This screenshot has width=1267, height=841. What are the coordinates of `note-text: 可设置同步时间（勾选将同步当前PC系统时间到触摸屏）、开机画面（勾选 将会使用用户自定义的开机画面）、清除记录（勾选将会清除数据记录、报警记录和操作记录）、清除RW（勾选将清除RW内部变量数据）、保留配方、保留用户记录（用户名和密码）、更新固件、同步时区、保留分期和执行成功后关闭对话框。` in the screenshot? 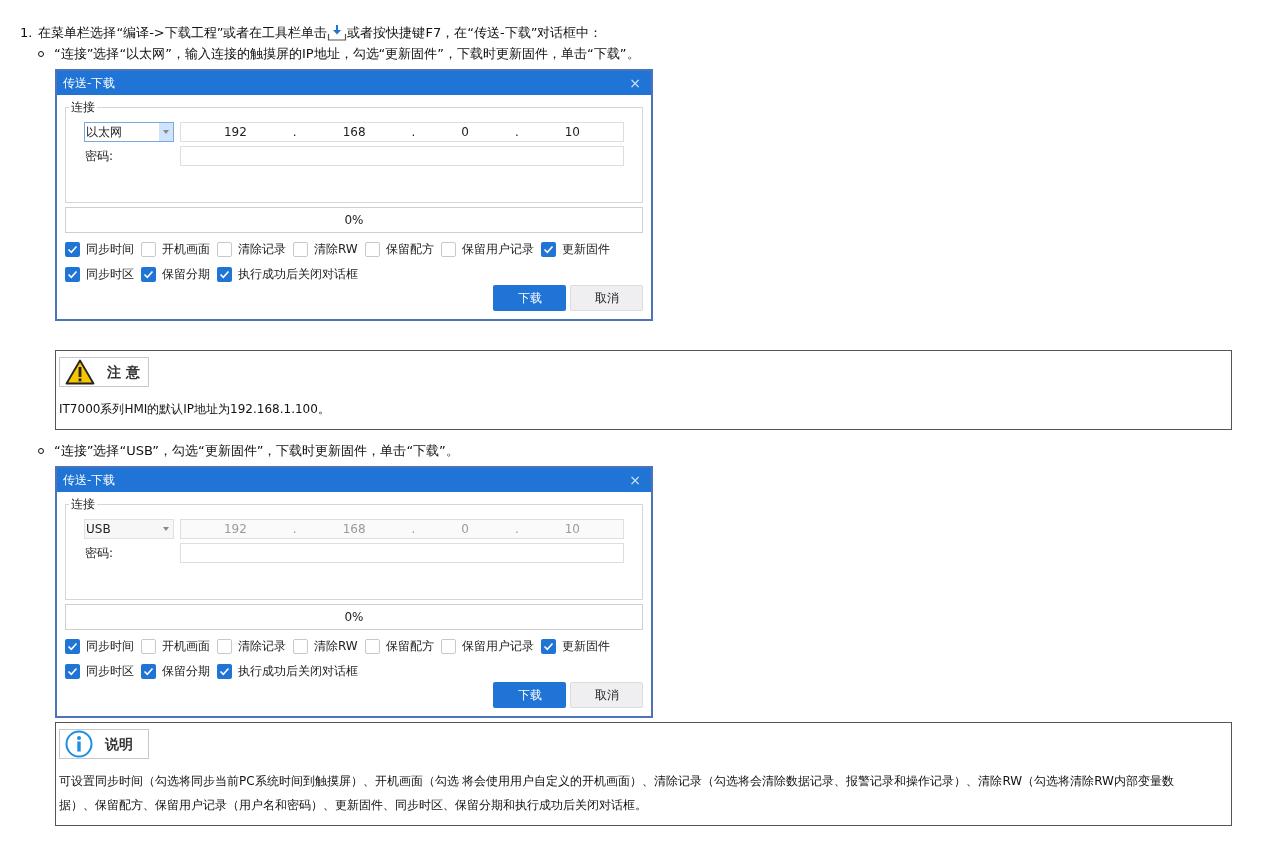 It's located at (617, 793).